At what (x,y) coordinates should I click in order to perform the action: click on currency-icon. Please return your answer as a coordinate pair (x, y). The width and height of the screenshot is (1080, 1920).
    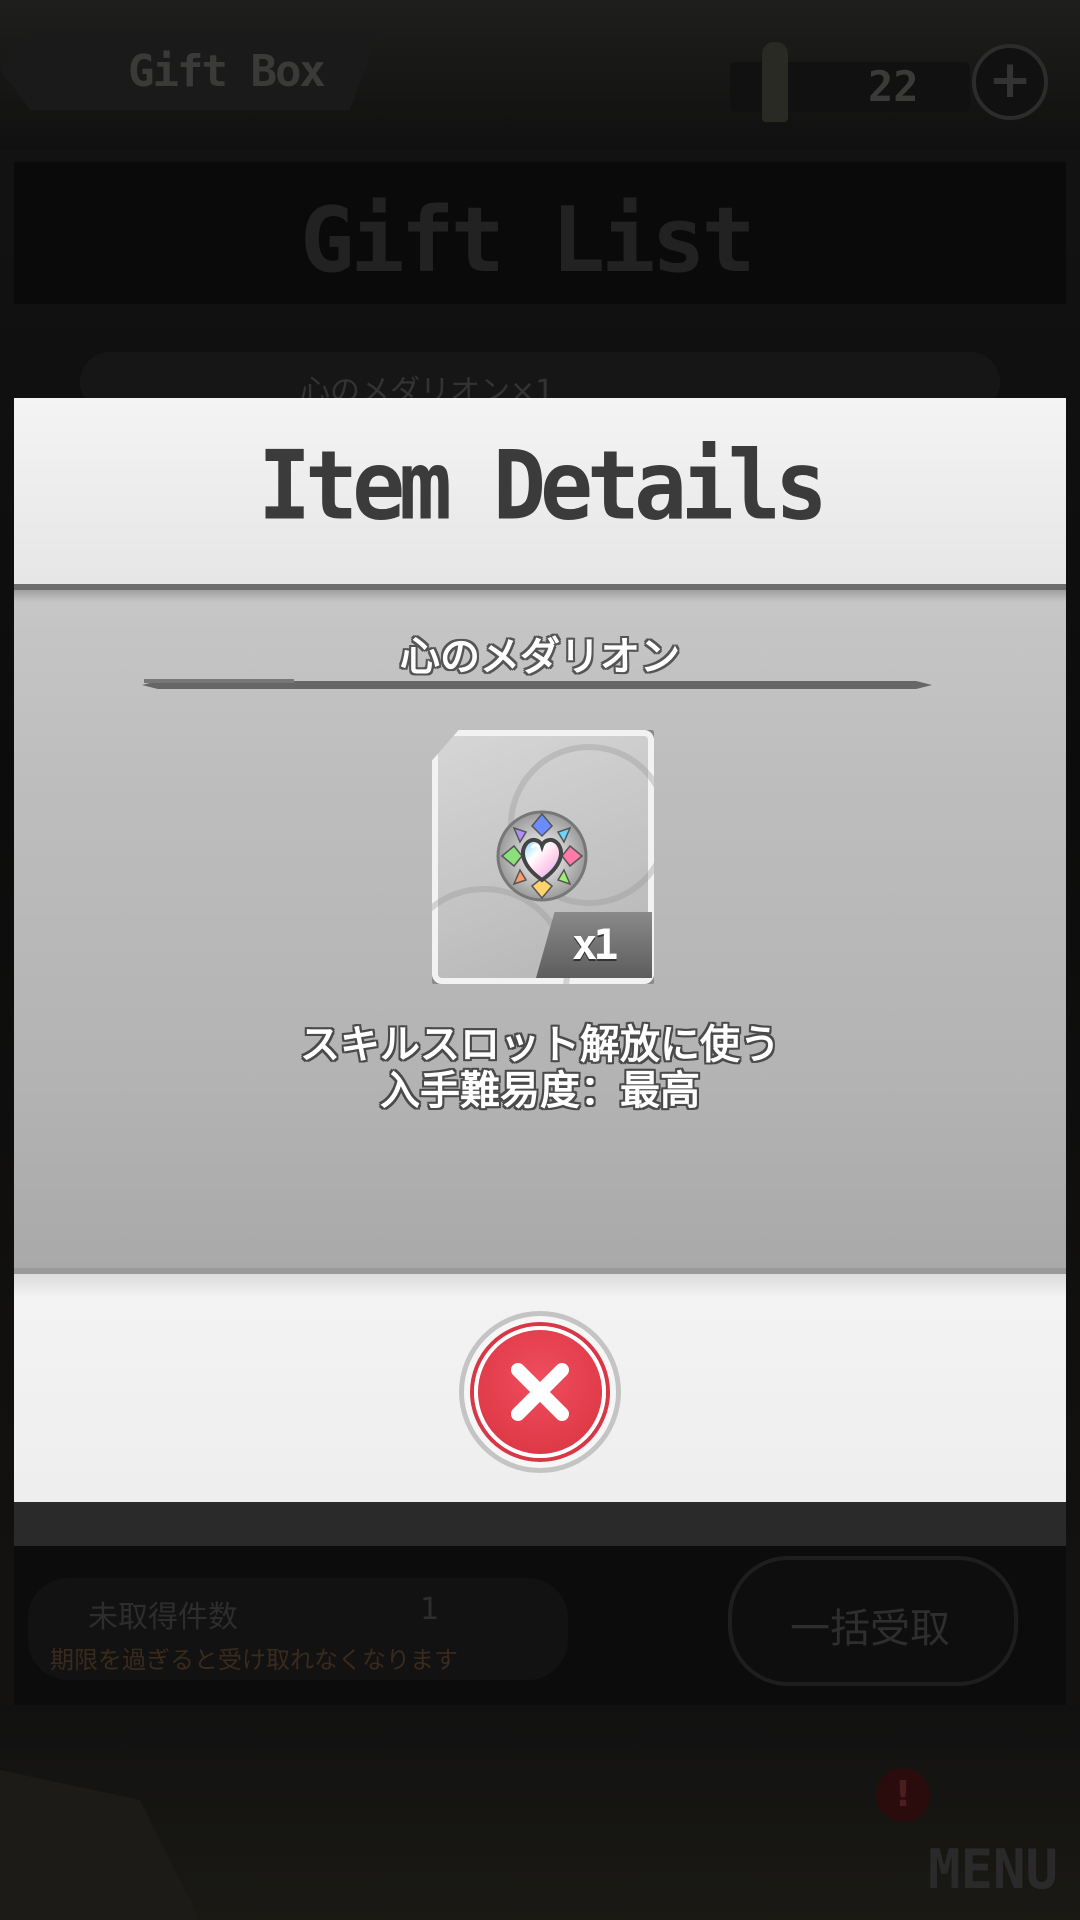
    Looking at the image, I should click on (775, 82).